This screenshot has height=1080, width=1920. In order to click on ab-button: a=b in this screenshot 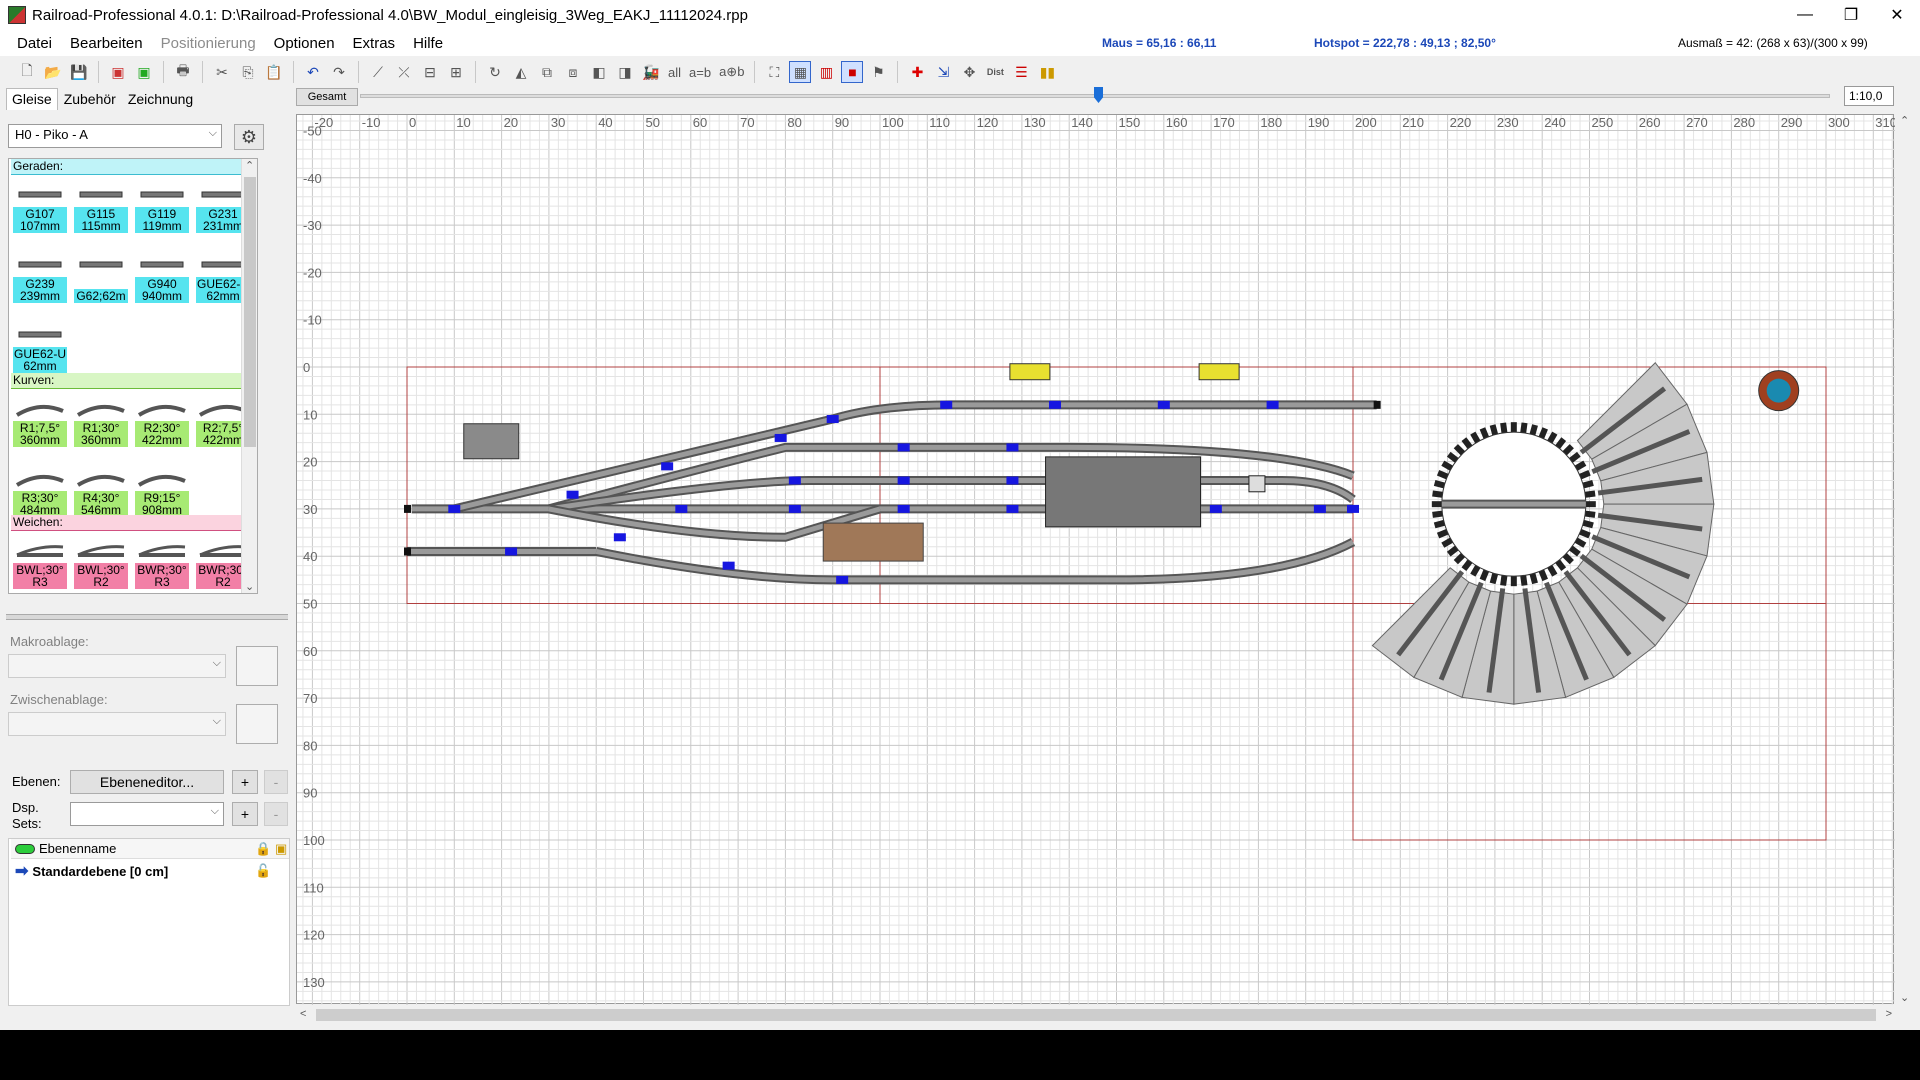, I will do `click(700, 72)`.